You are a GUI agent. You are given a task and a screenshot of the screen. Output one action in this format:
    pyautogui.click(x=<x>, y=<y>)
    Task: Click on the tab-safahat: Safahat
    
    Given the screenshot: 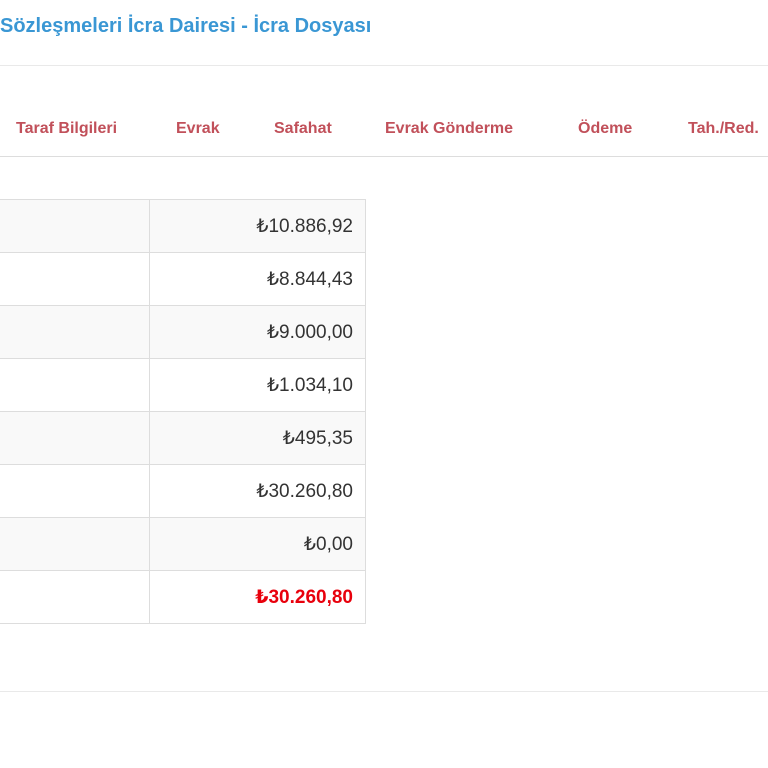 What is the action you would take?
    pyautogui.click(x=303, y=129)
    